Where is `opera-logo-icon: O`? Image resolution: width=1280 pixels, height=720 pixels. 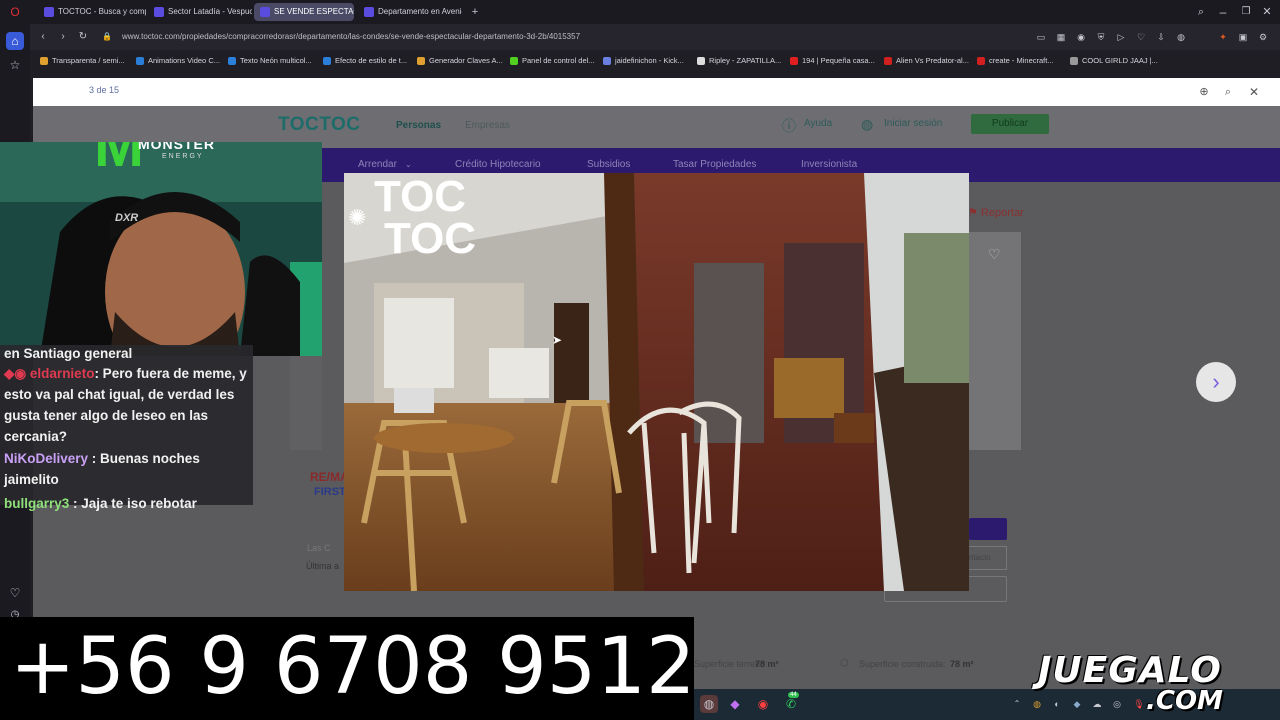
opera-logo-icon: O is located at coordinates (15, 12).